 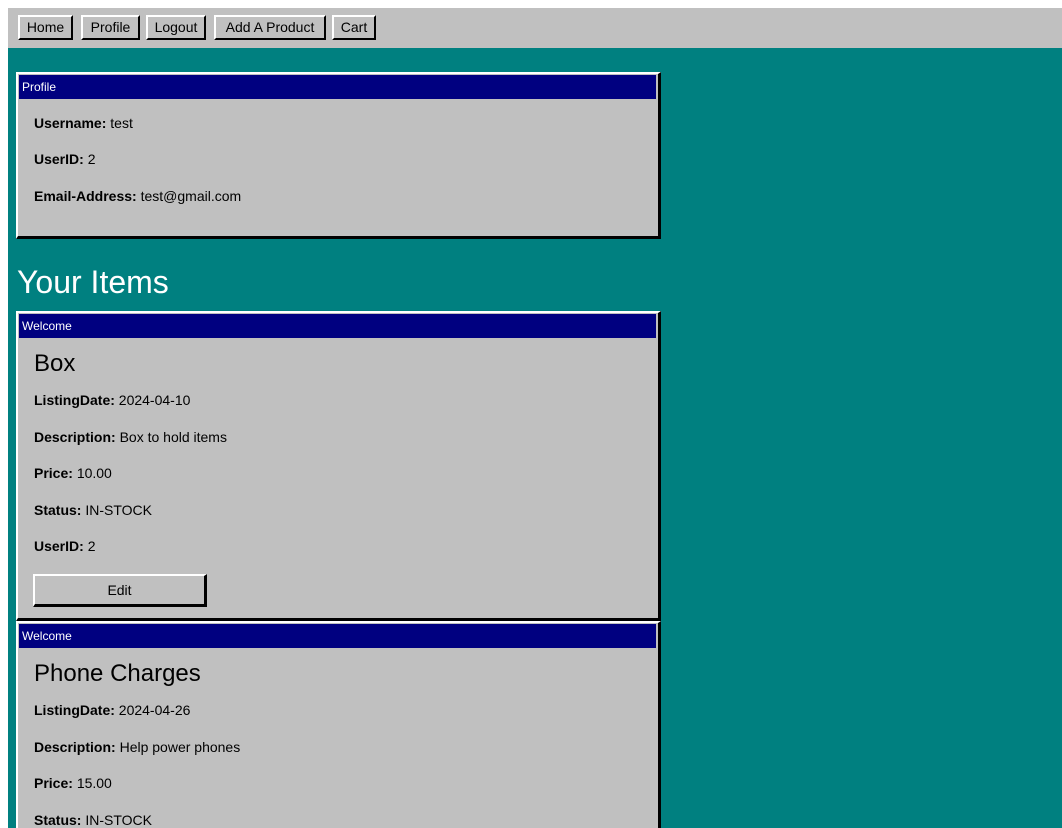 I want to click on email-value: test@gmail.com, so click(x=191, y=196).